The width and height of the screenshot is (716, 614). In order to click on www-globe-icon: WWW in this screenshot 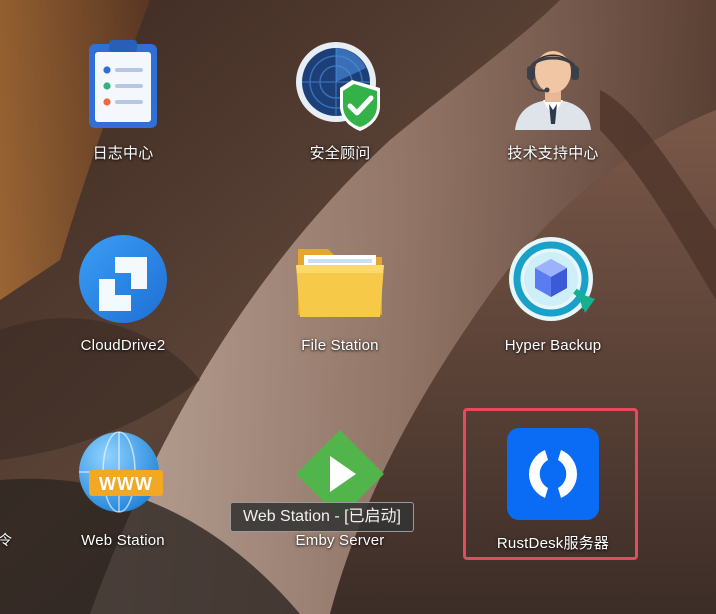, I will do `click(123, 476)`.